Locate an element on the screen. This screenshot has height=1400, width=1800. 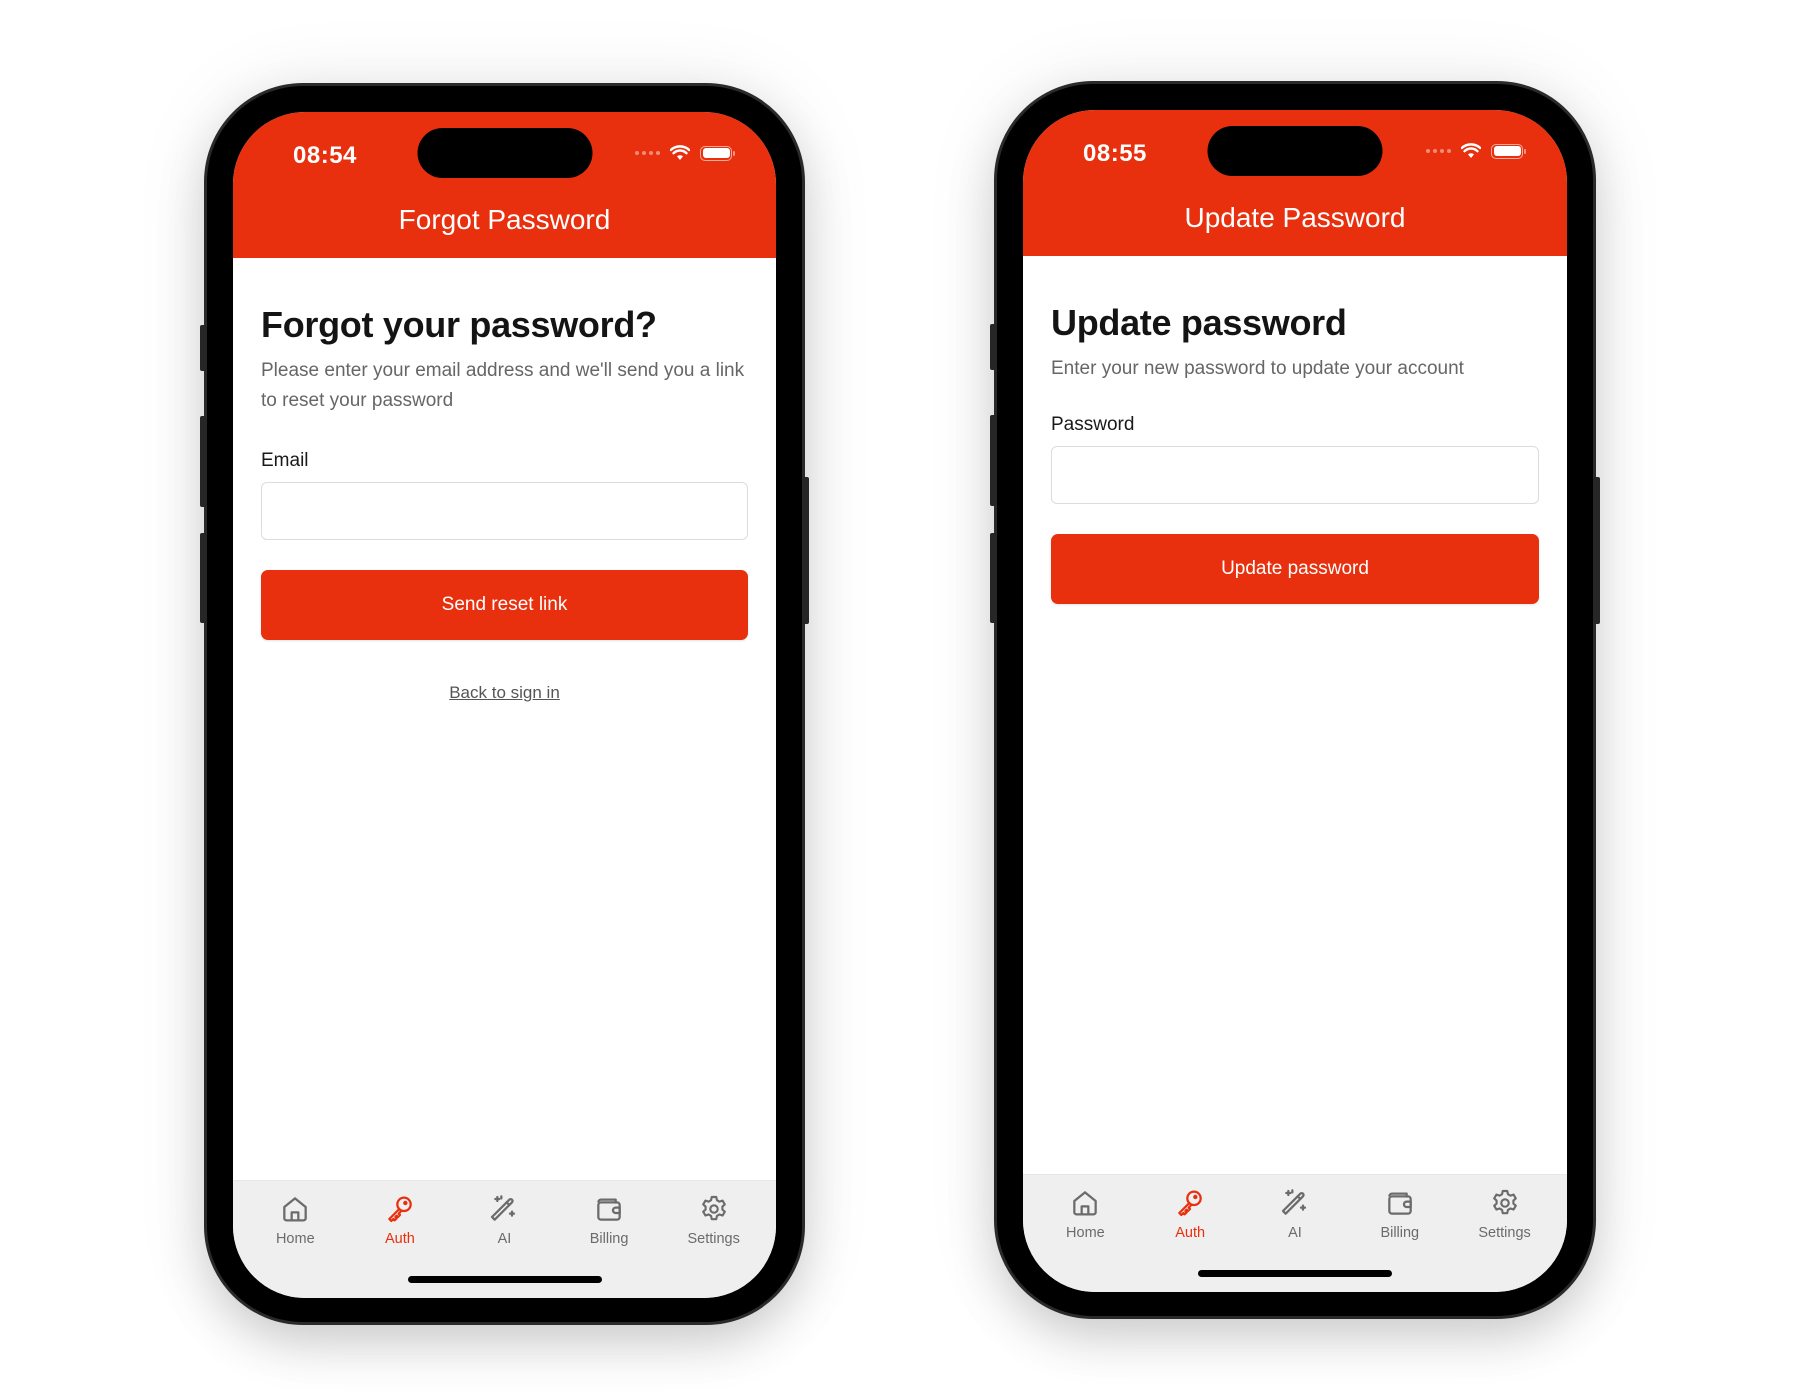
app-header: 08:55 Update Password is located at coordinates (1295, 183).